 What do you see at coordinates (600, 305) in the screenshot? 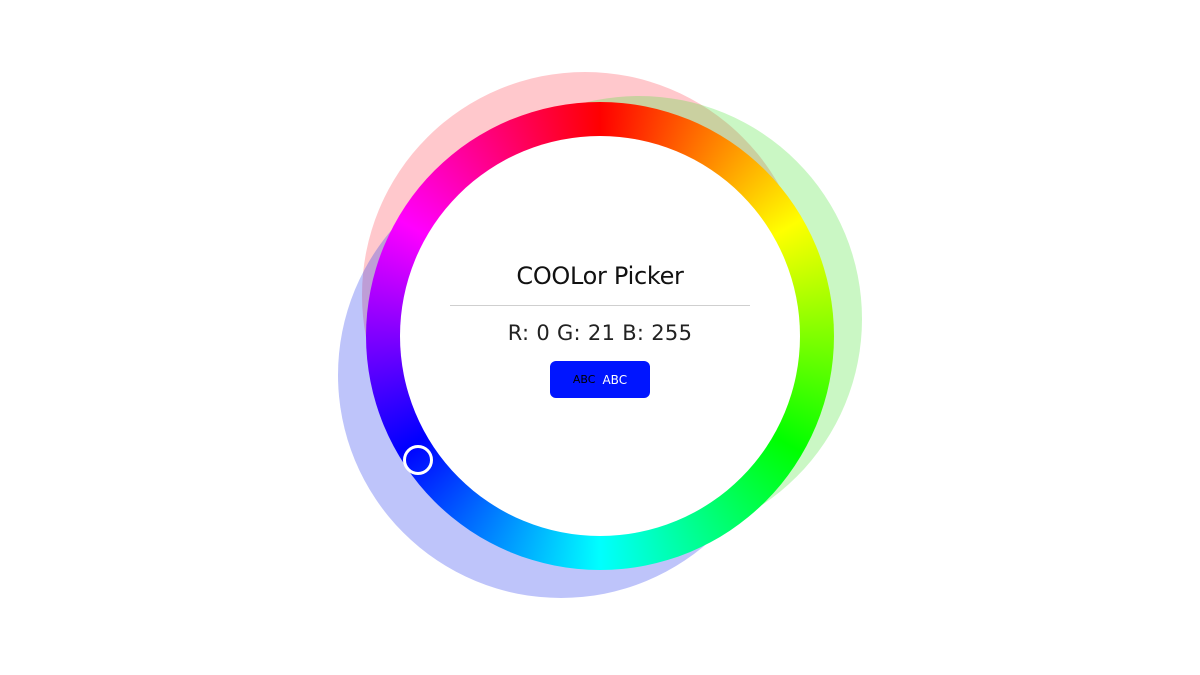
I see `title-divider` at bounding box center [600, 305].